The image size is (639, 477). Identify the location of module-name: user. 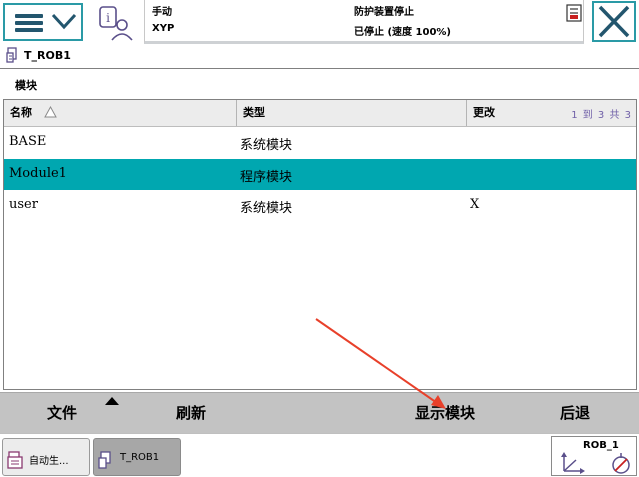
(23, 204).